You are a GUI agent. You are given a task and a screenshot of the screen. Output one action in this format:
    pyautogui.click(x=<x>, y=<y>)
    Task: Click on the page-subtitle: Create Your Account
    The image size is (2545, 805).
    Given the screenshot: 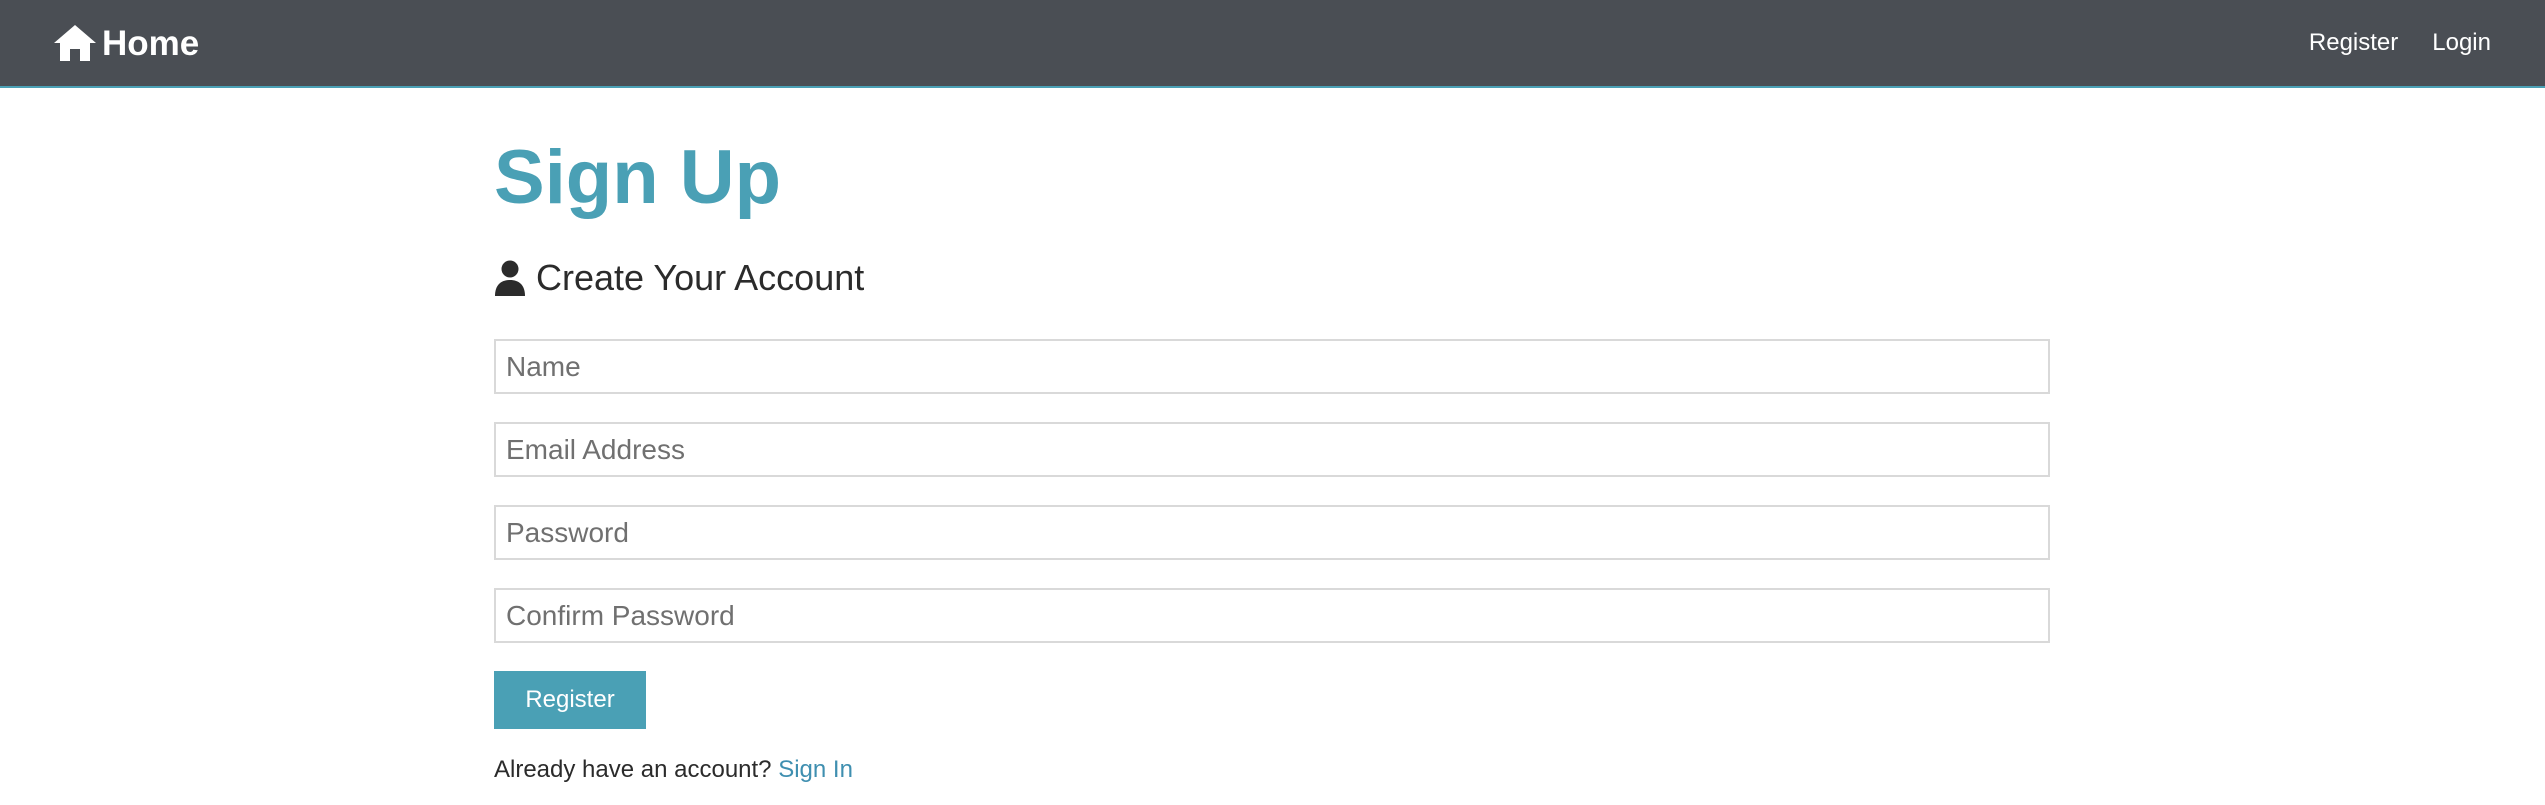 What is the action you would take?
    pyautogui.click(x=679, y=278)
    